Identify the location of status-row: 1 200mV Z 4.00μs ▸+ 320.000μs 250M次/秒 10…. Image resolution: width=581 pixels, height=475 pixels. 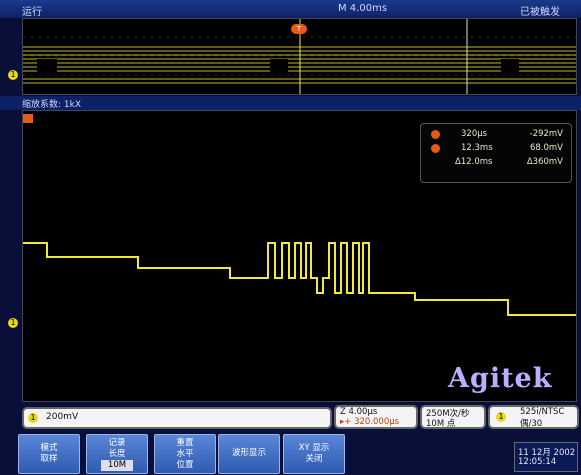
(290, 416).